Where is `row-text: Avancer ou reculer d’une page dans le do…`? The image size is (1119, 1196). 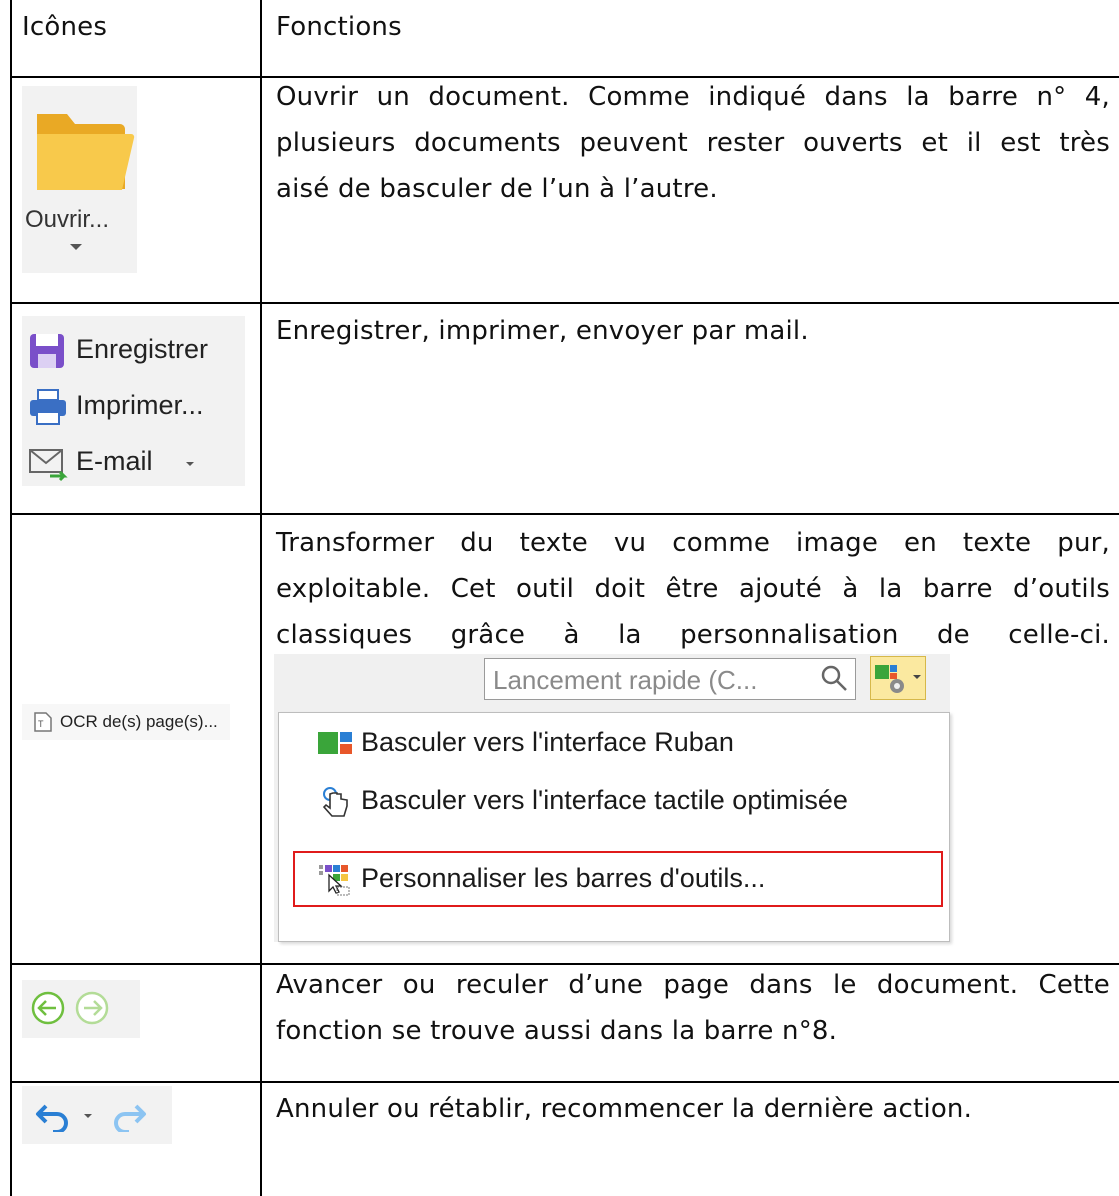 row-text: Avancer ou reculer d’une page dans le do… is located at coordinates (693, 985).